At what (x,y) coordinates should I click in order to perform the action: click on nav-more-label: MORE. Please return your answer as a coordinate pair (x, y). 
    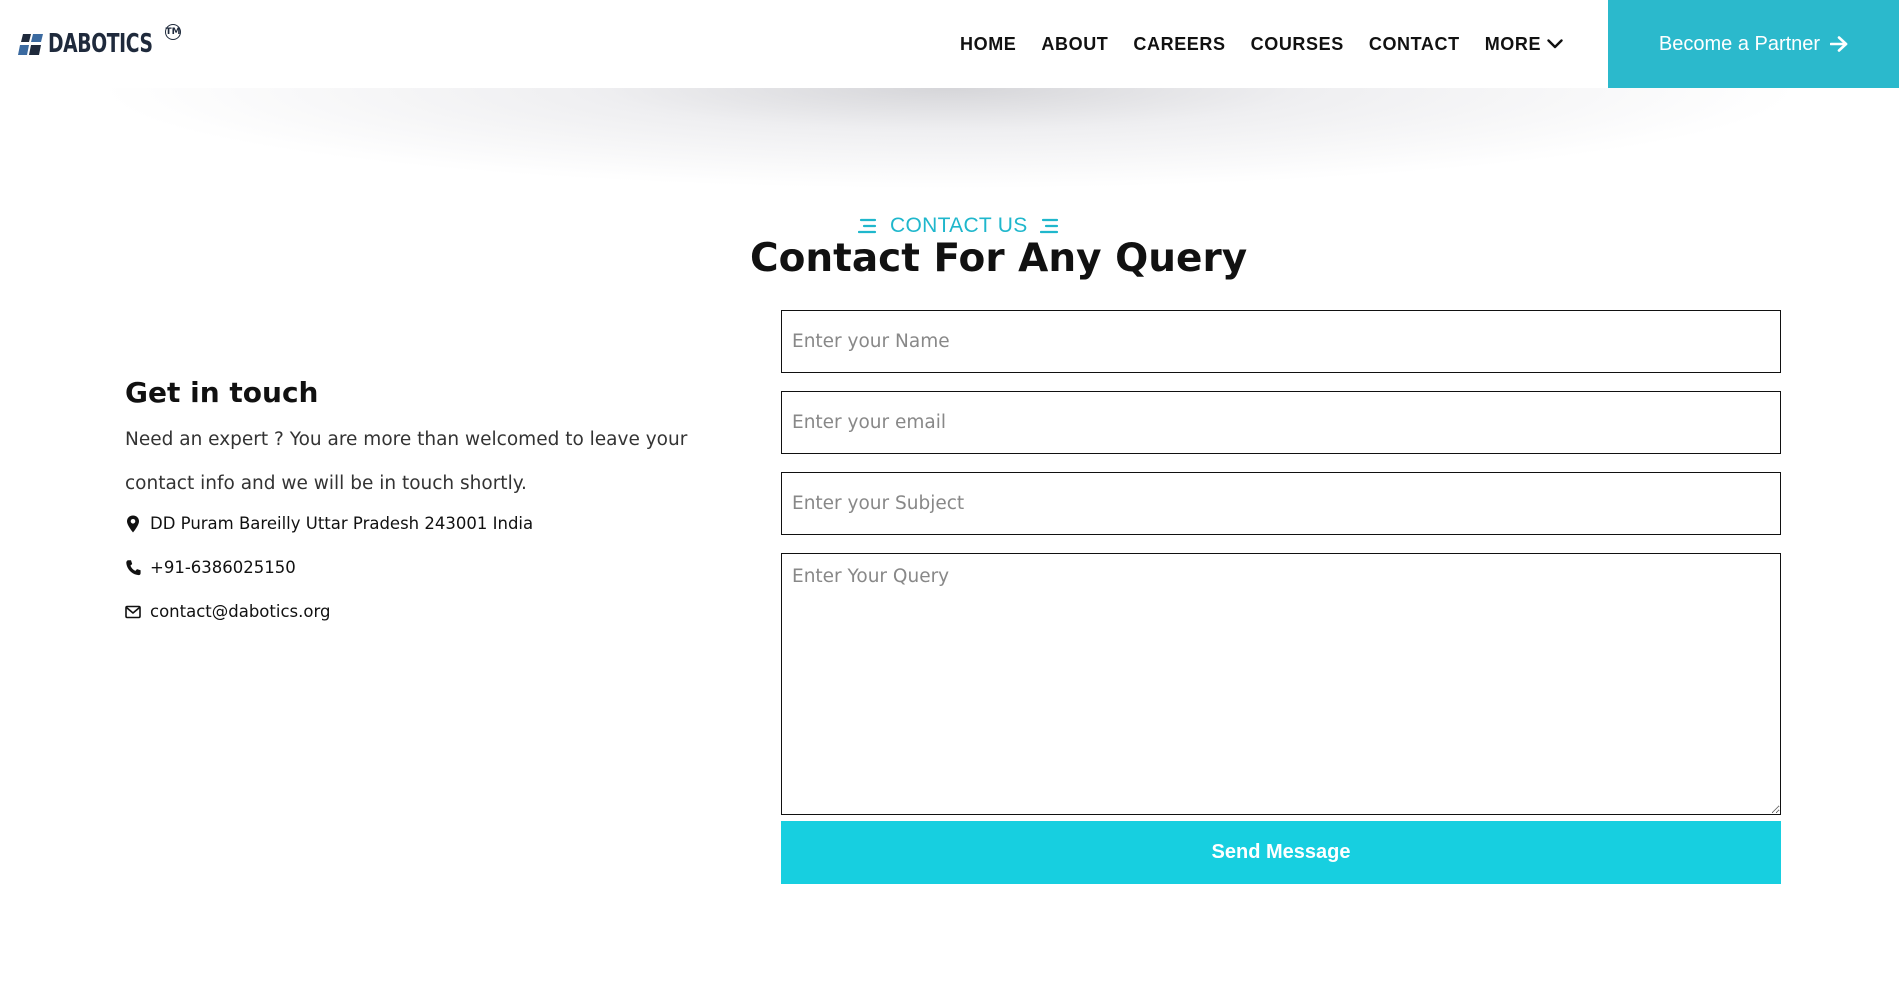
    Looking at the image, I should click on (1513, 43).